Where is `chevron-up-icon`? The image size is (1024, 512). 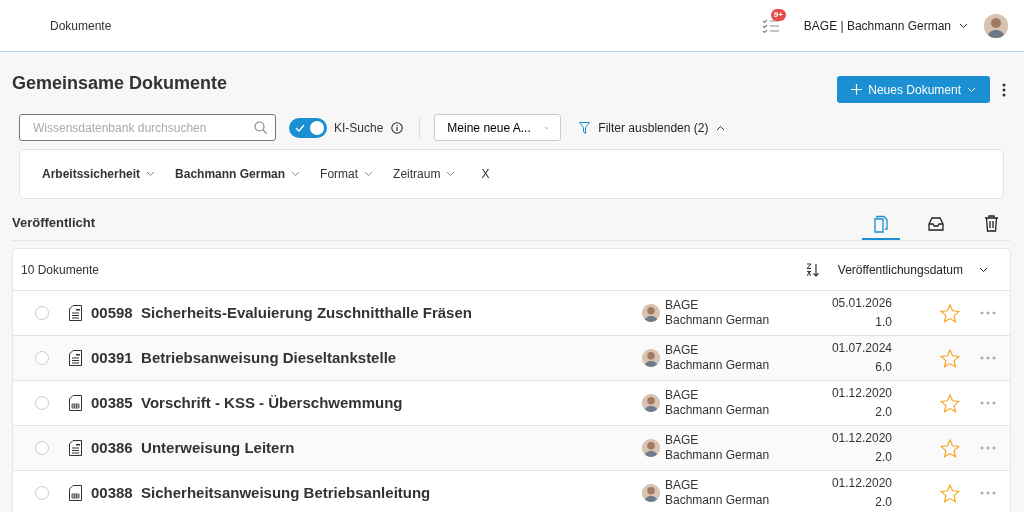
chevron-up-icon is located at coordinates (721, 127).